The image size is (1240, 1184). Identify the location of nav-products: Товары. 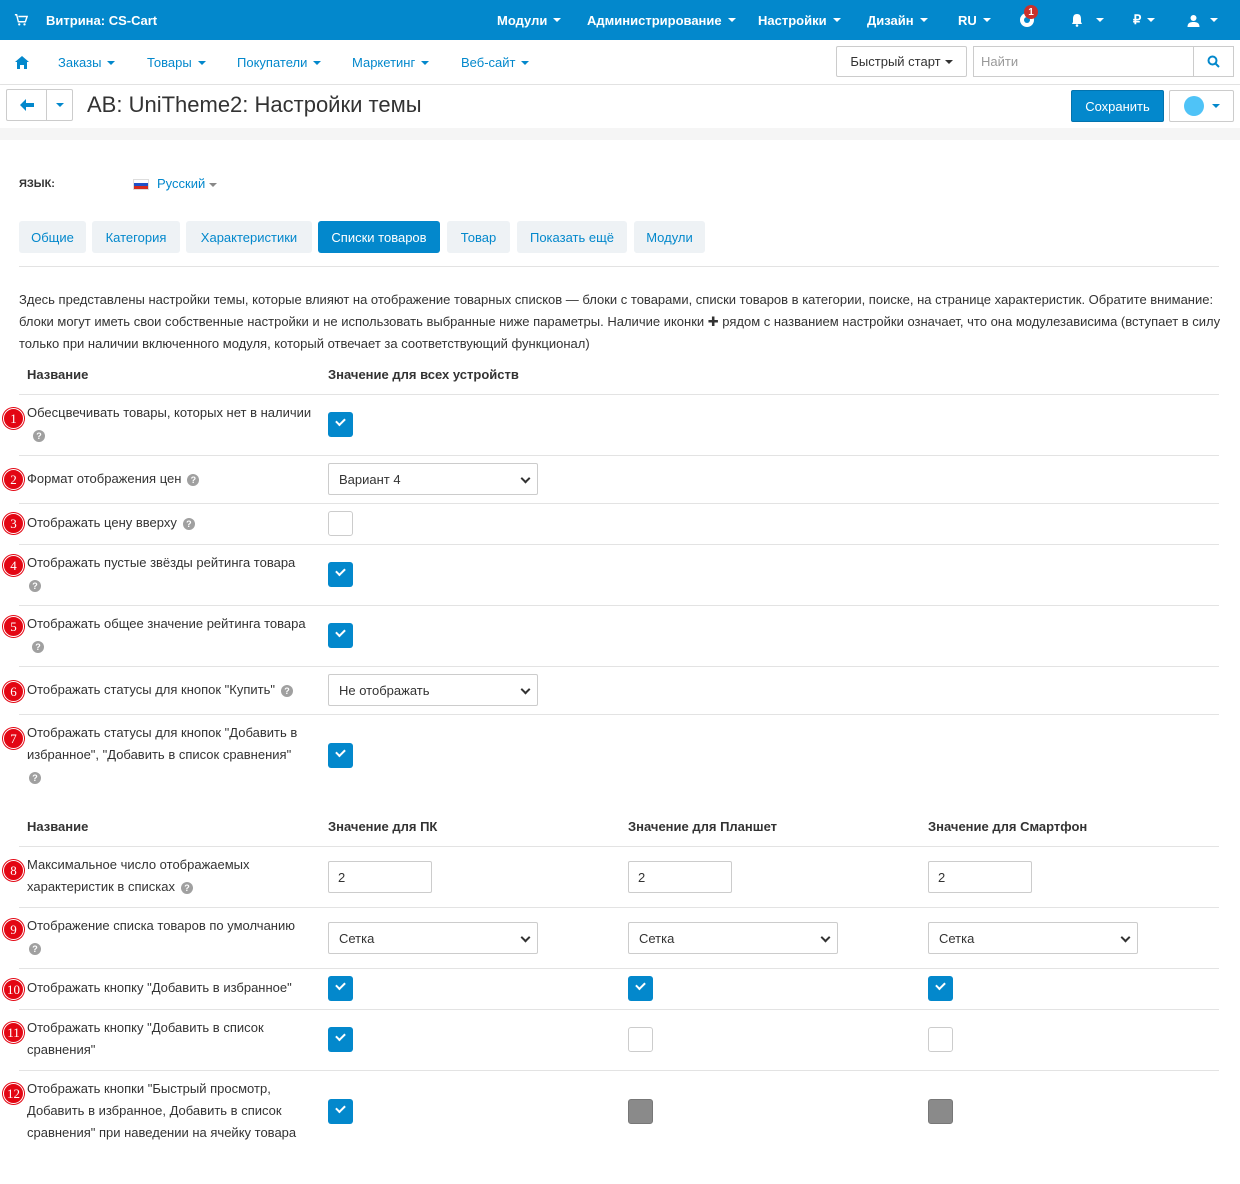
(176, 62).